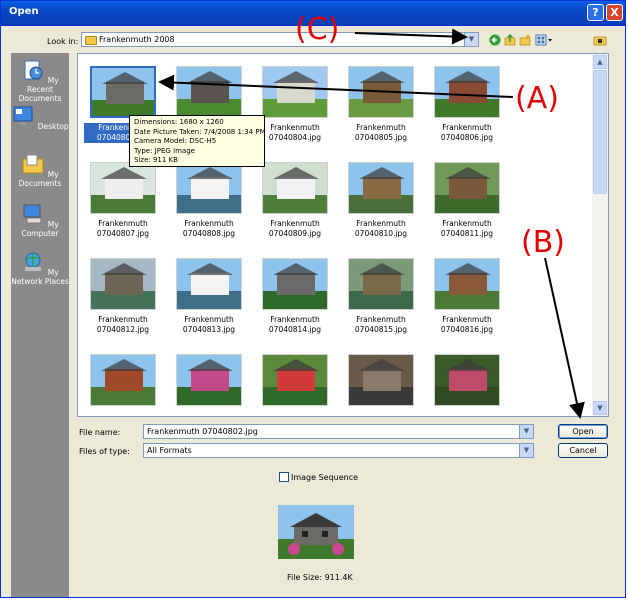  What do you see at coordinates (317, 29) in the screenshot?
I see `annotation-c: (C)` at bounding box center [317, 29].